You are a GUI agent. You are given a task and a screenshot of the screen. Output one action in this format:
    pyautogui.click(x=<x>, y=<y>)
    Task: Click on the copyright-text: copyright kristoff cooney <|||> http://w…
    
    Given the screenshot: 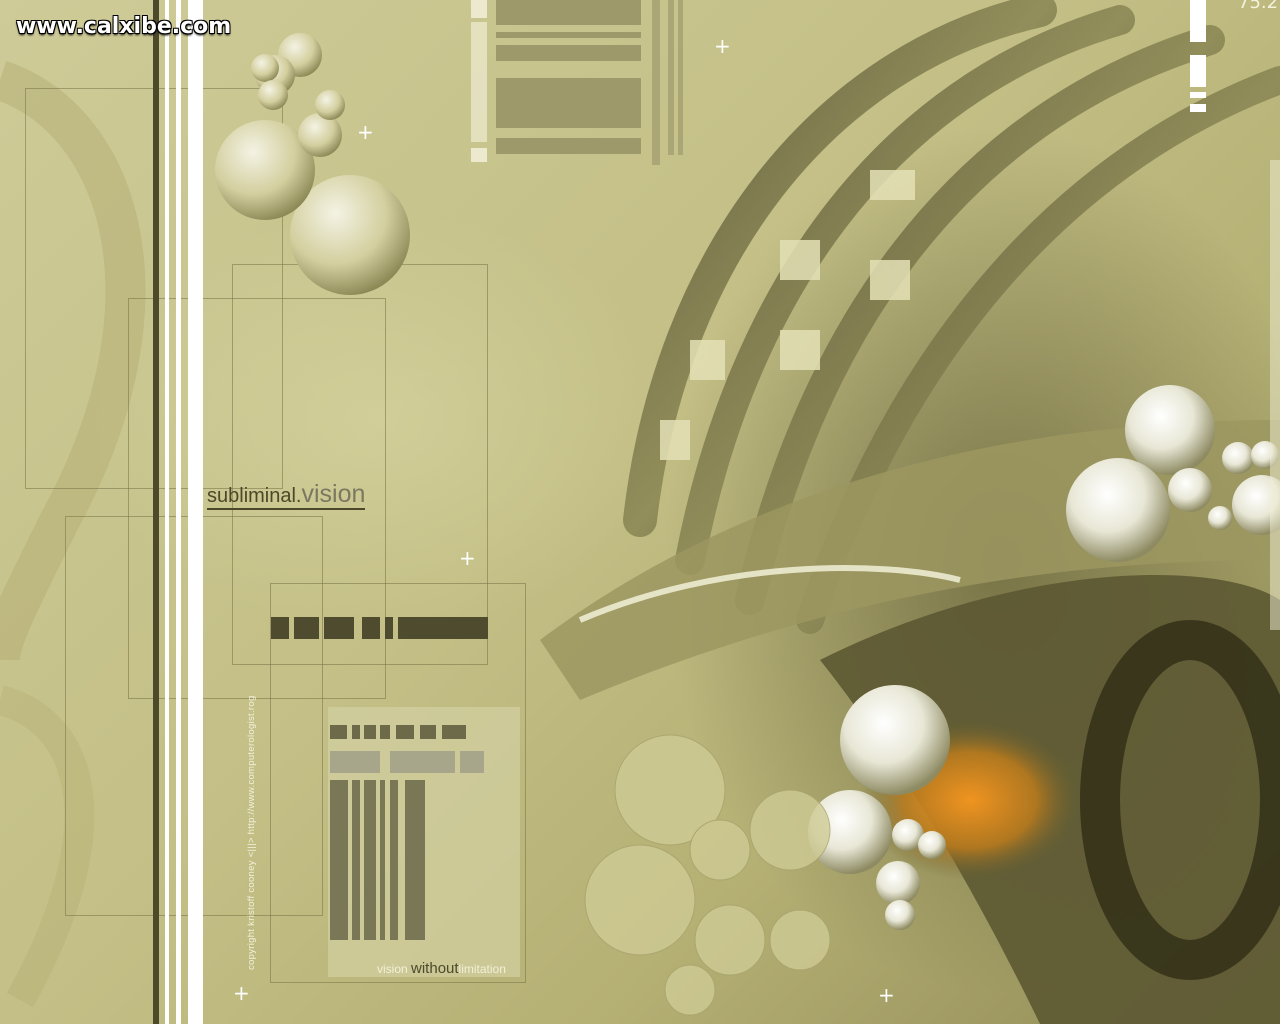 What is the action you would take?
    pyautogui.click(x=251, y=832)
    